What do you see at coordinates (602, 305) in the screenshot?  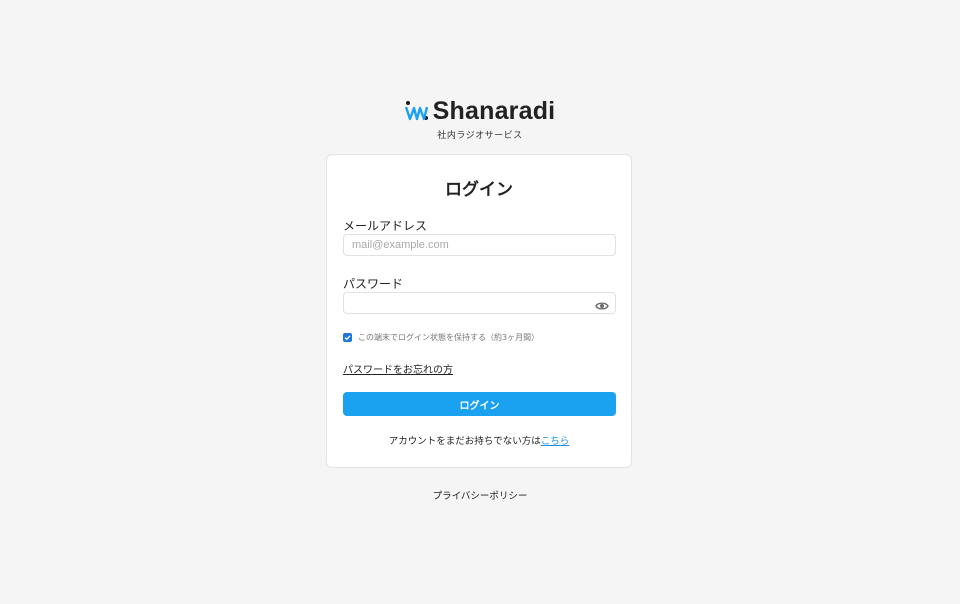 I see `eye-icon` at bounding box center [602, 305].